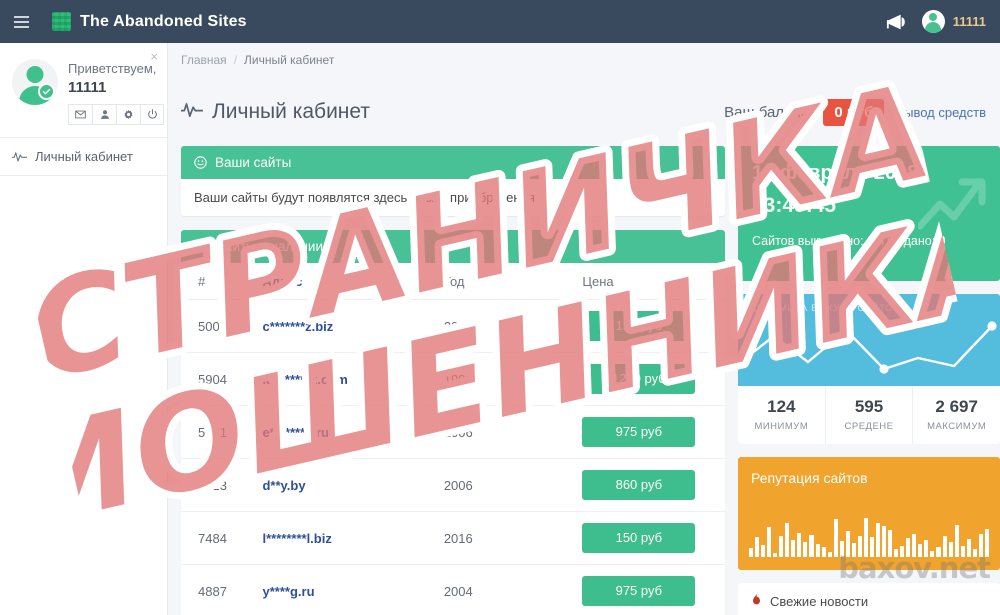 The height and width of the screenshot is (615, 1000). Describe the element at coordinates (513, 538) in the screenshot. I see `cell-year: 2016` at that location.